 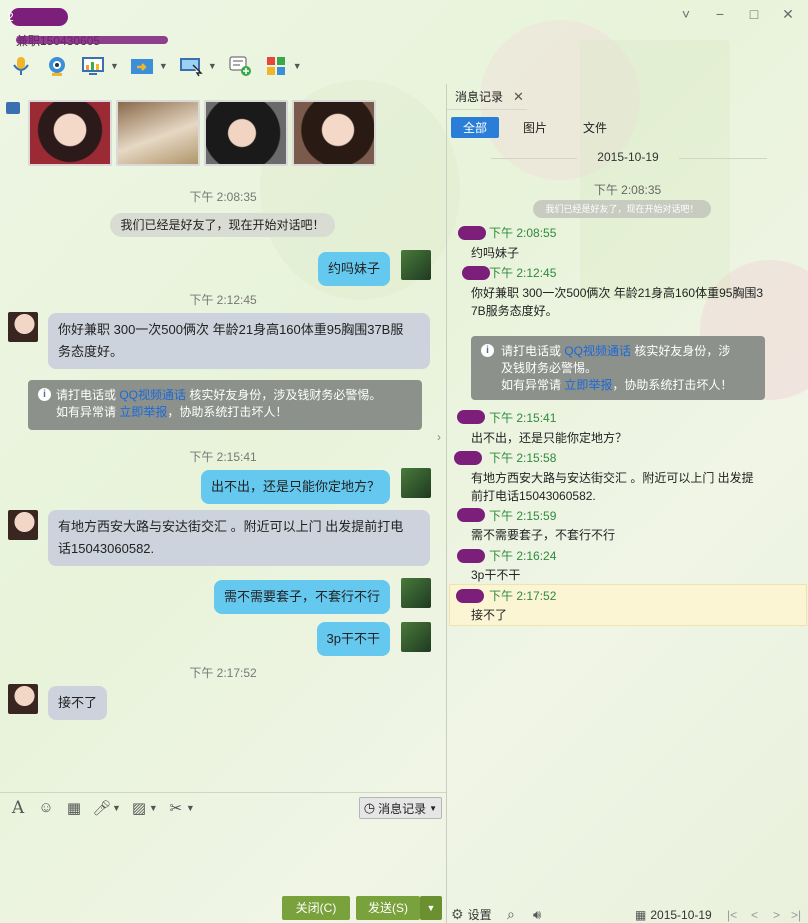 What do you see at coordinates (388, 908) in the screenshot?
I see `send-button: 发送(S)` at bounding box center [388, 908].